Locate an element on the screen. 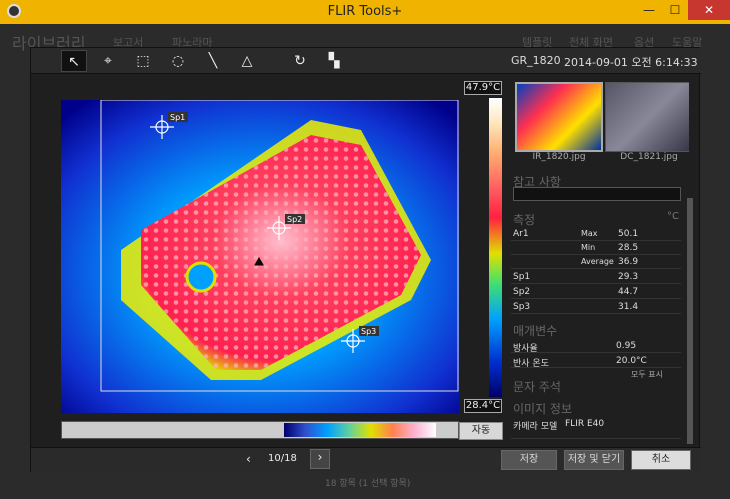  emissivity-value: 0.95 is located at coordinates (626, 346).